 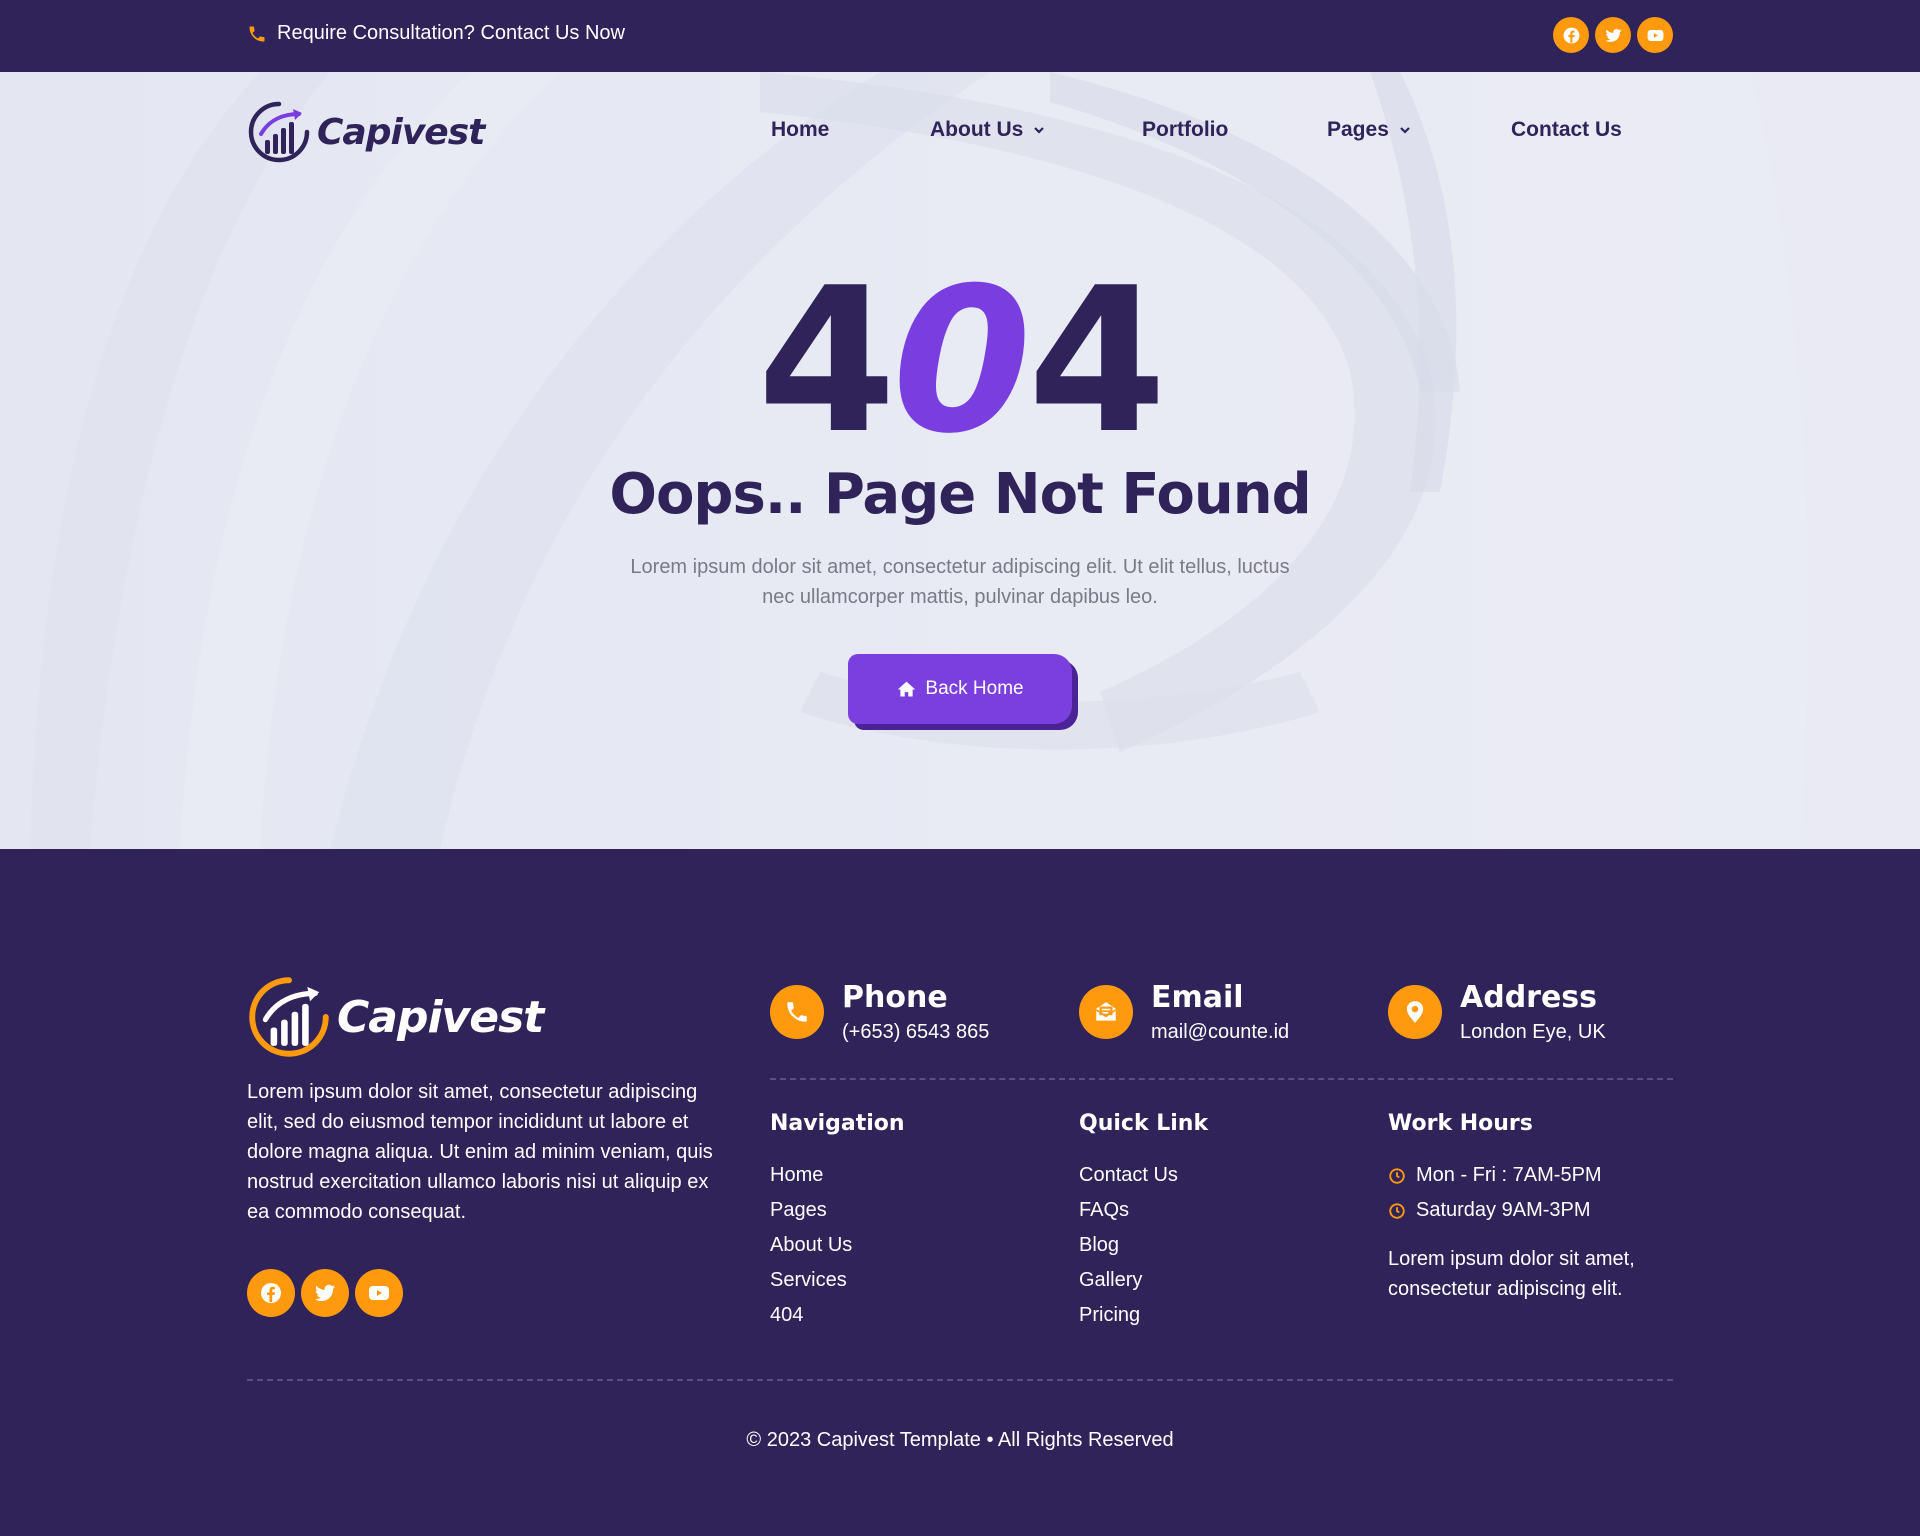 What do you see at coordinates (1144, 1123) in the screenshot?
I see `quick-link-heading: Quick Link` at bounding box center [1144, 1123].